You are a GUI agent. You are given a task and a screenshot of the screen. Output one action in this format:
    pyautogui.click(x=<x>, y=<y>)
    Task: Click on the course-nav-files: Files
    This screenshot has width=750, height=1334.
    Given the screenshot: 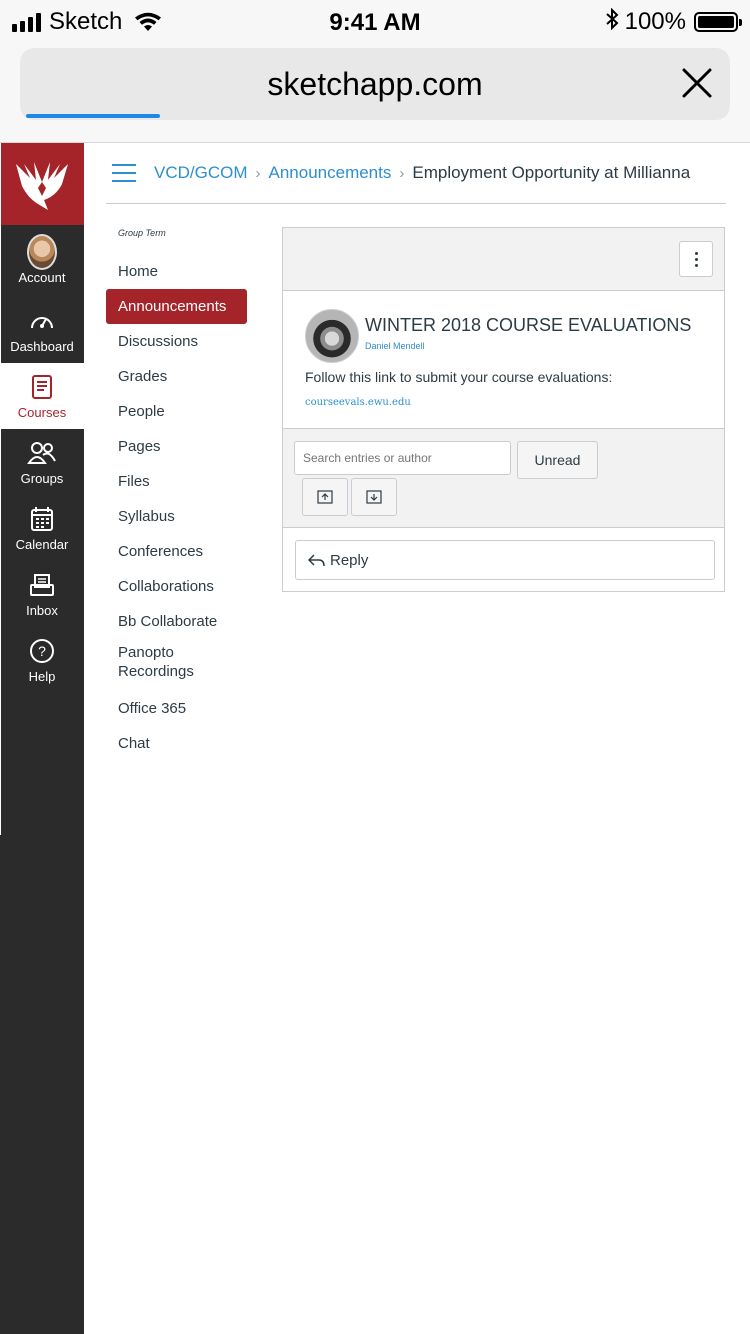 What is the action you would take?
    pyautogui.click(x=181, y=481)
    